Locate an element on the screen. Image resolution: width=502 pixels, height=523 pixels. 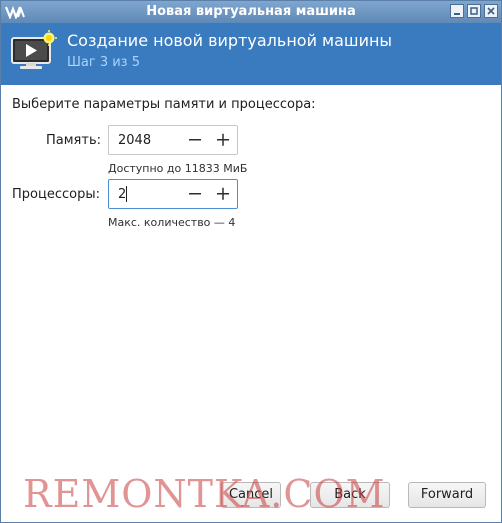
forward-button: Forward is located at coordinates (447, 495).